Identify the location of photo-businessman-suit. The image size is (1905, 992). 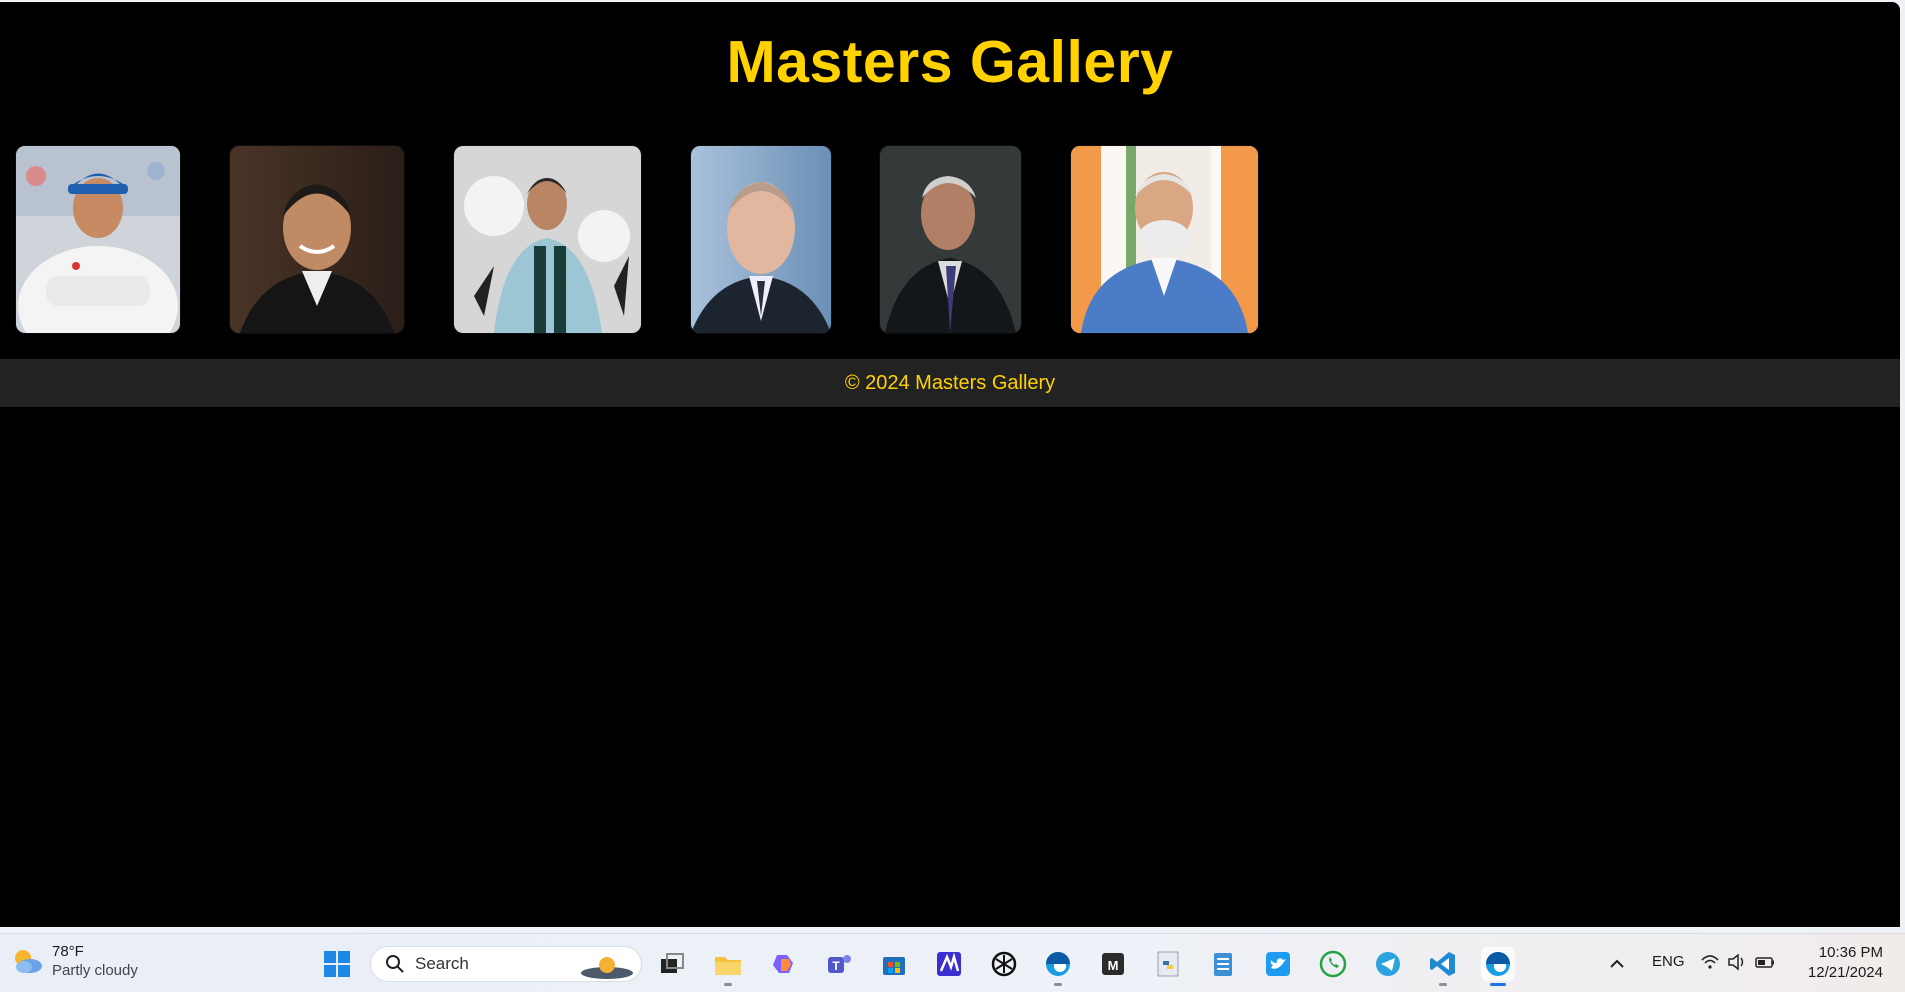
(317, 239).